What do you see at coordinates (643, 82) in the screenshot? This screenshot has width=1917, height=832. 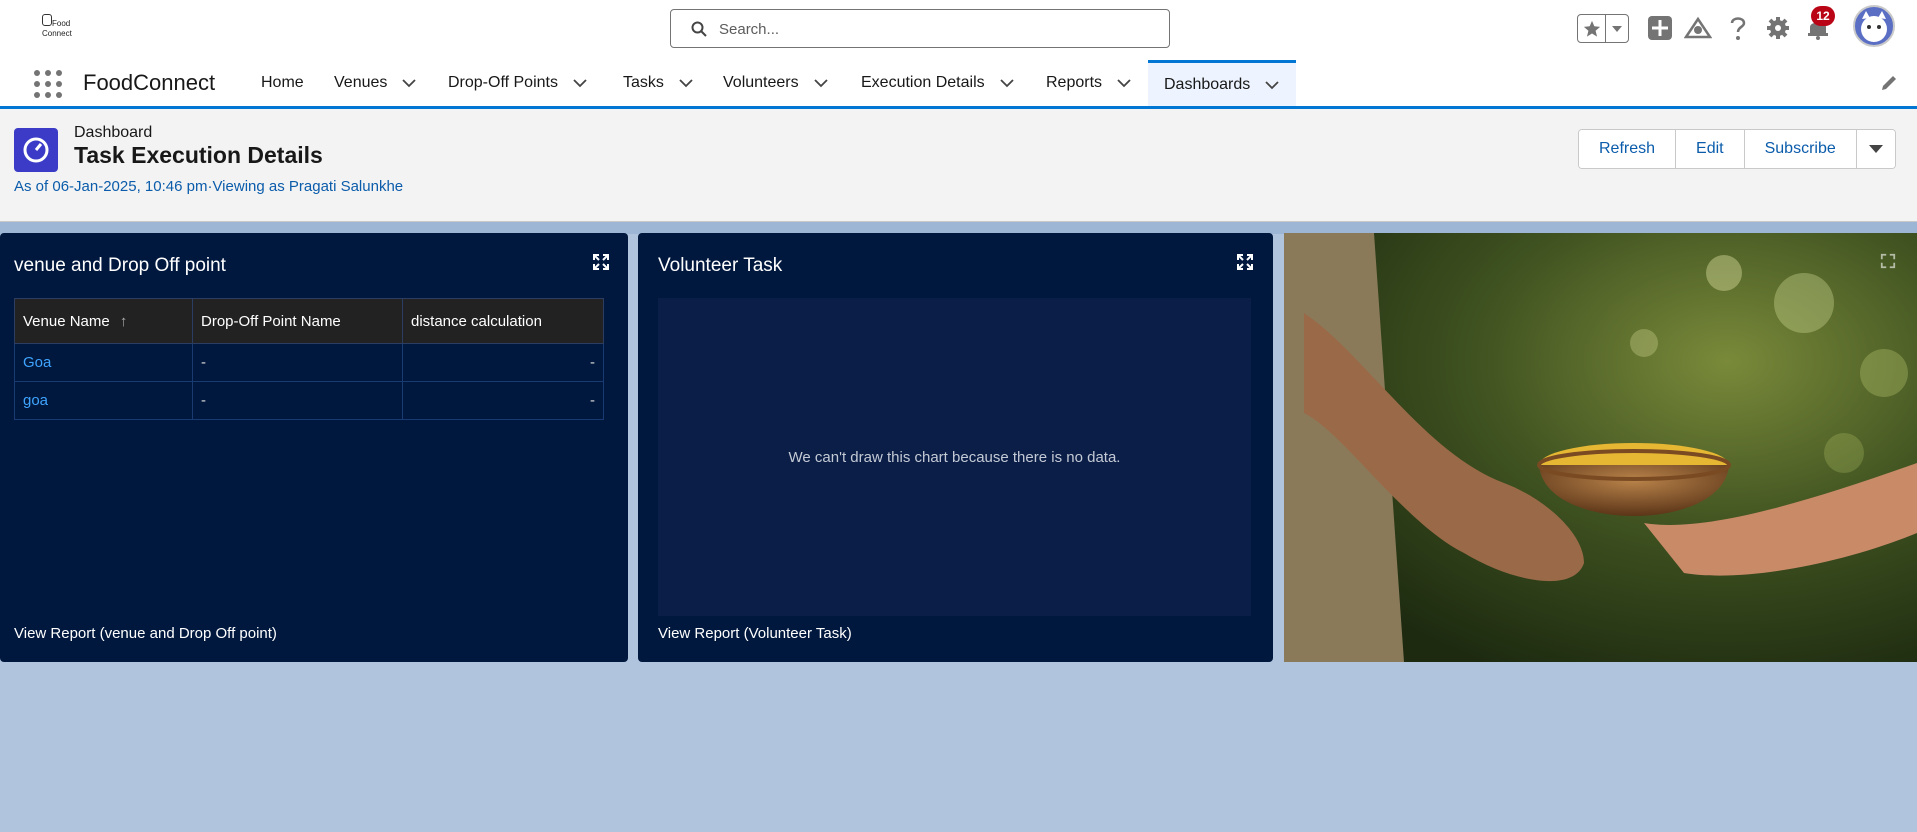 I see `nav-item-label: Tasks` at bounding box center [643, 82].